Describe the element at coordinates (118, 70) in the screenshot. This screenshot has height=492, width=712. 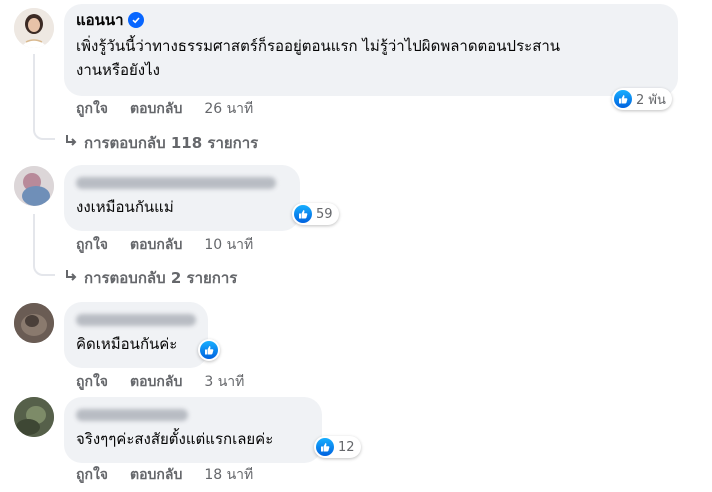
I see `comment-text-line: งานหรือยังไง` at that location.